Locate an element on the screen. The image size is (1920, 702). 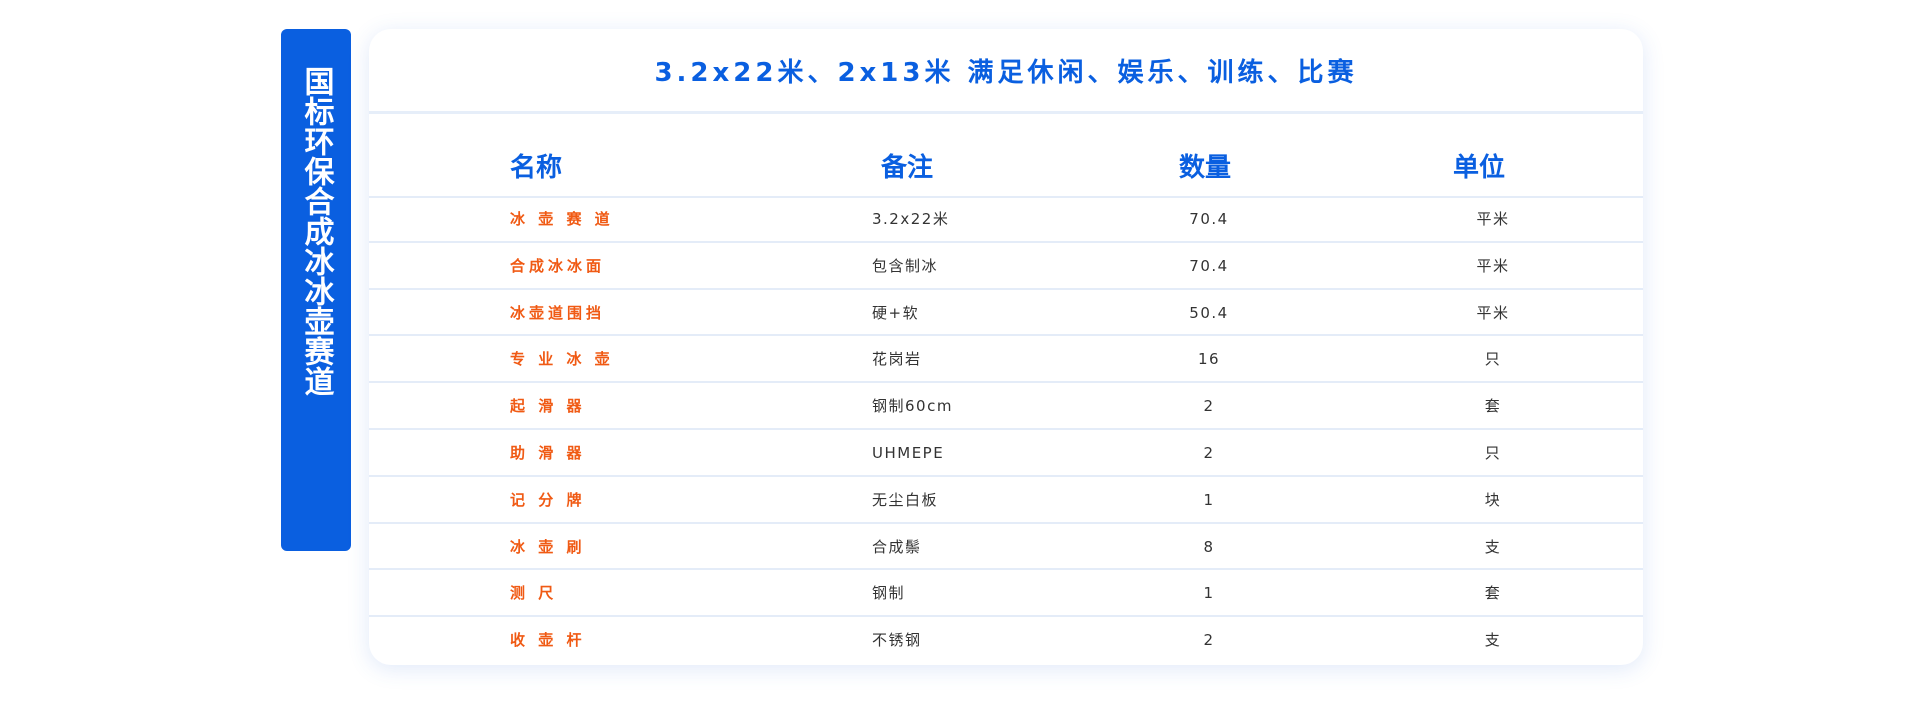
row-qty: 16 is located at coordinates (1209, 359).